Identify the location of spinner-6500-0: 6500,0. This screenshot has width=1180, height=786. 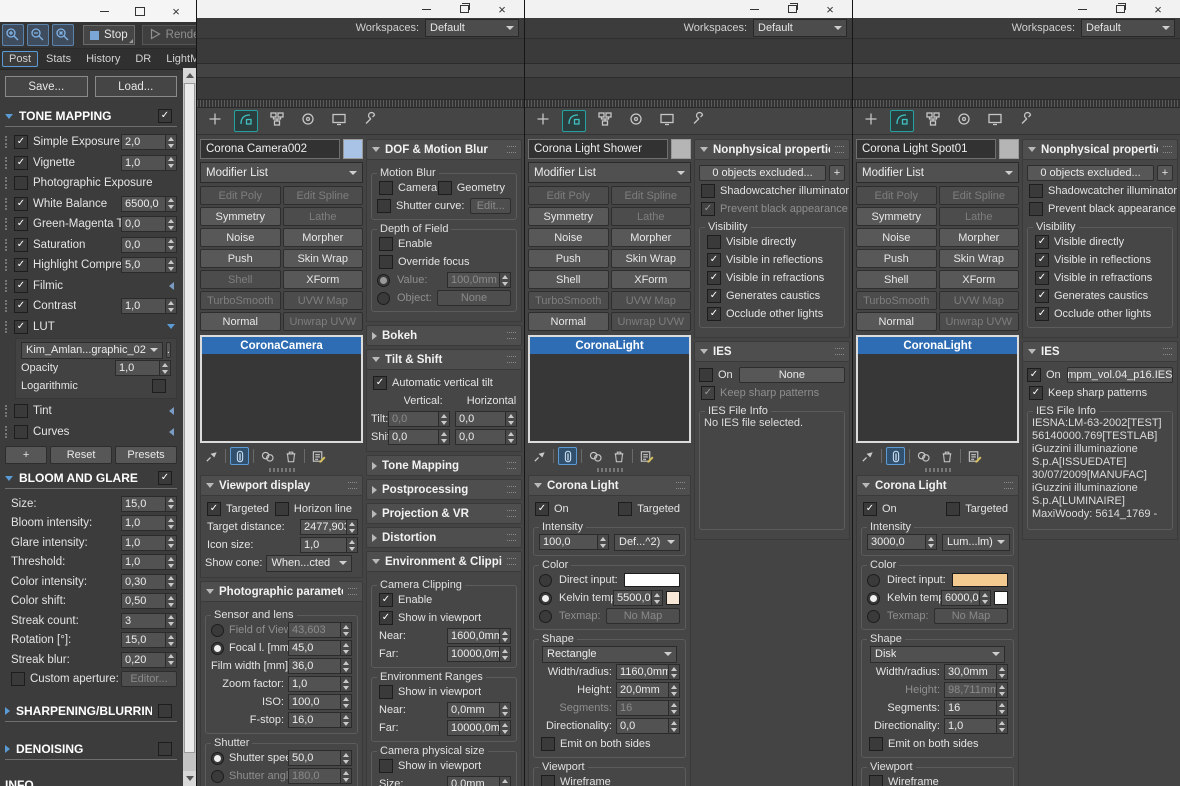
(149, 203).